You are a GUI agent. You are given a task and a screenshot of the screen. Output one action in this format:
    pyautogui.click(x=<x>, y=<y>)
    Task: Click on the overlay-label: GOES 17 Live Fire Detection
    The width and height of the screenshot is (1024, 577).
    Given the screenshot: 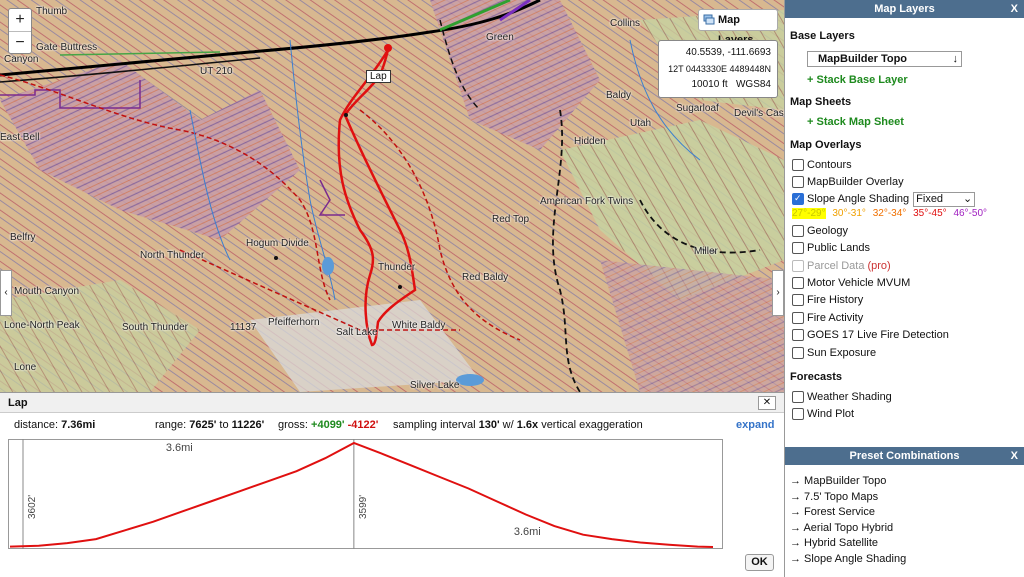 What is the action you would take?
    pyautogui.click(x=878, y=335)
    